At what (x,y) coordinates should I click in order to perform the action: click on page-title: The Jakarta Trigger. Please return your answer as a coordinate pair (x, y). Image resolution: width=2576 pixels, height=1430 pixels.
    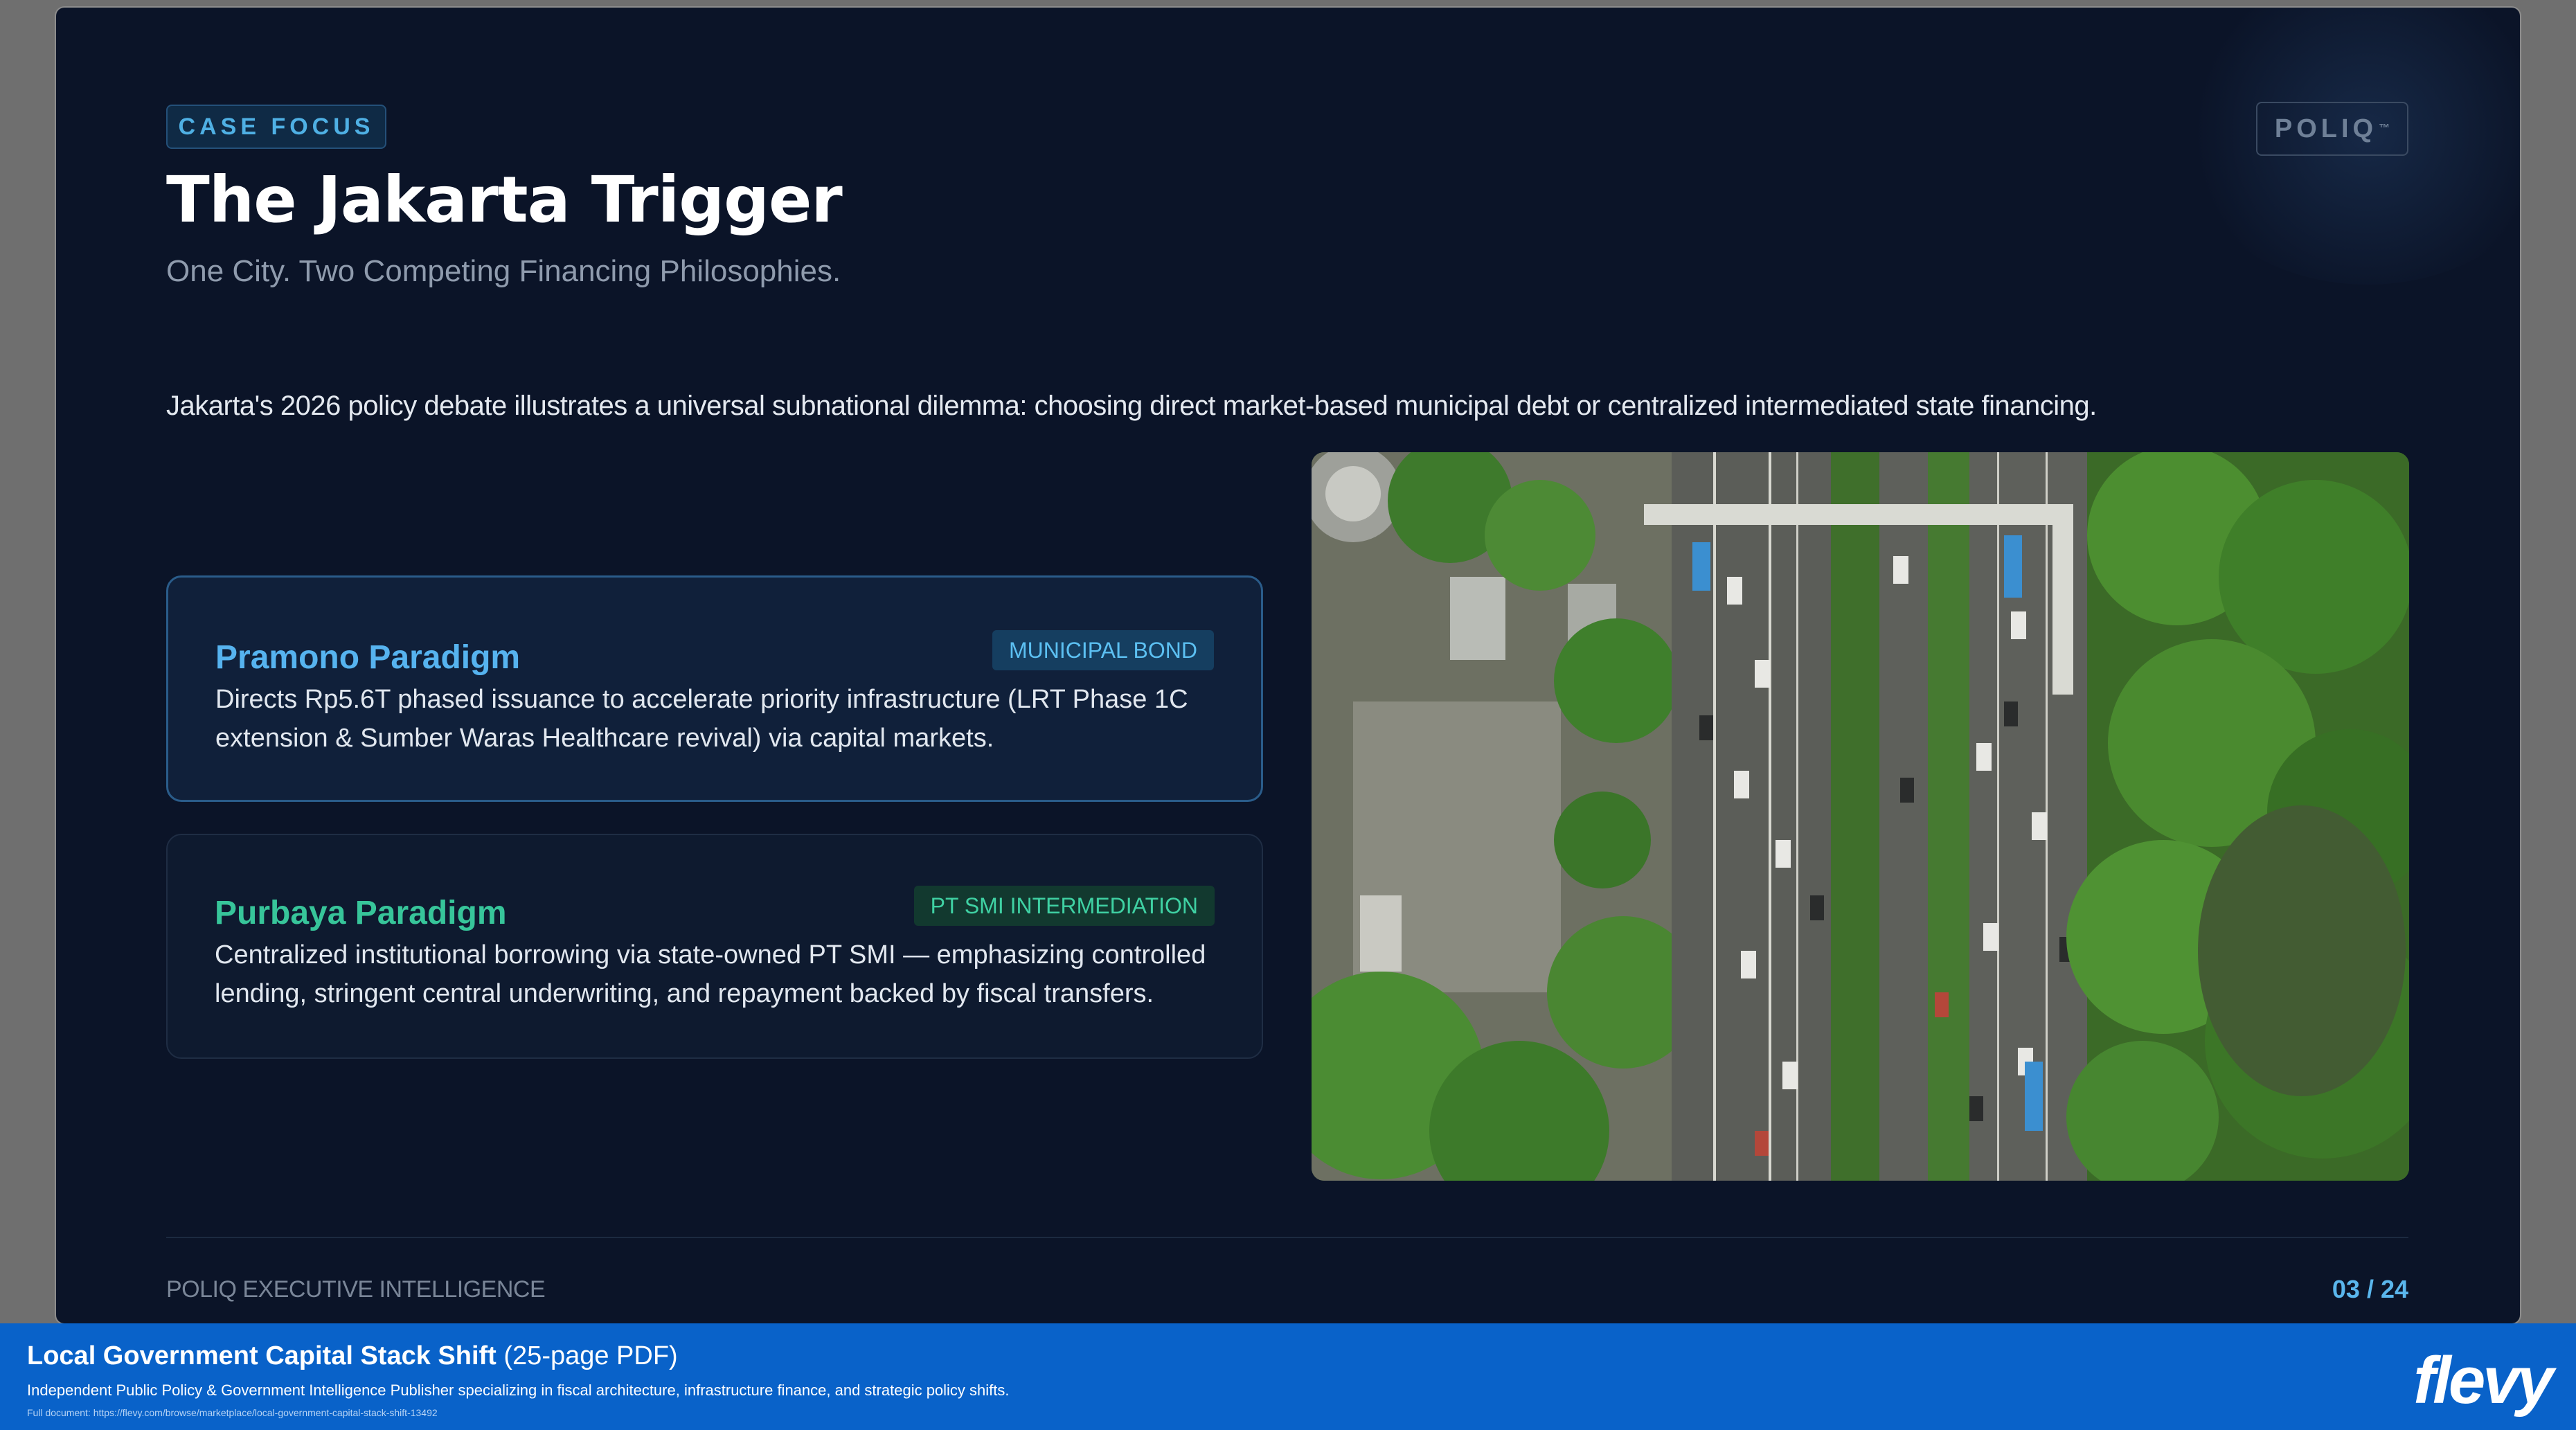
    Looking at the image, I should click on (504, 200).